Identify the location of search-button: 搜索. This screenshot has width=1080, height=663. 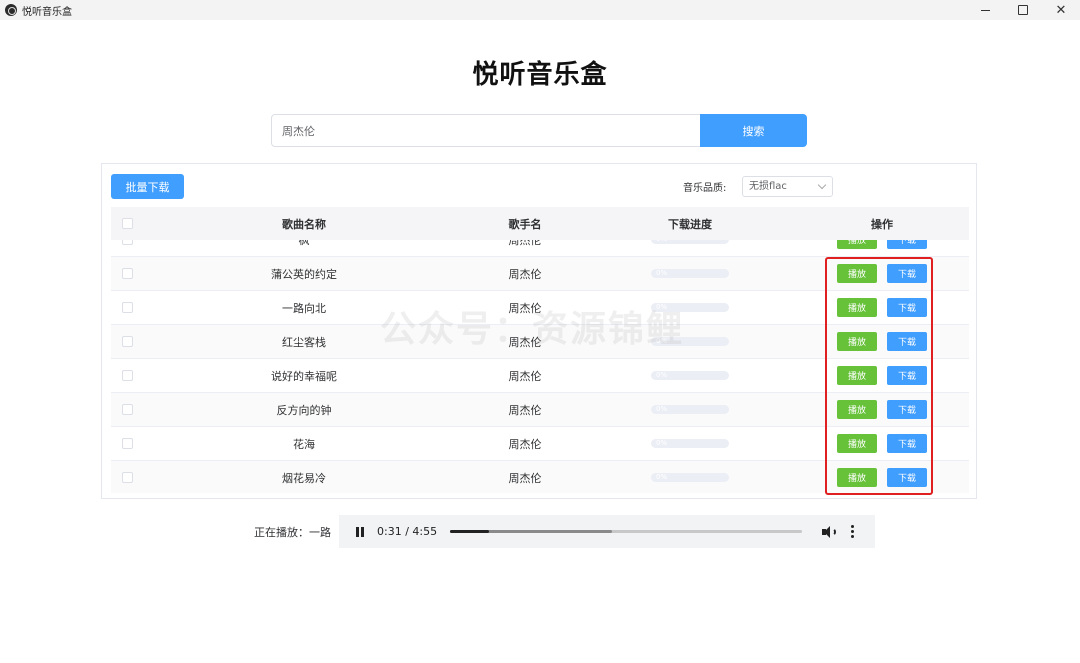
(753, 130).